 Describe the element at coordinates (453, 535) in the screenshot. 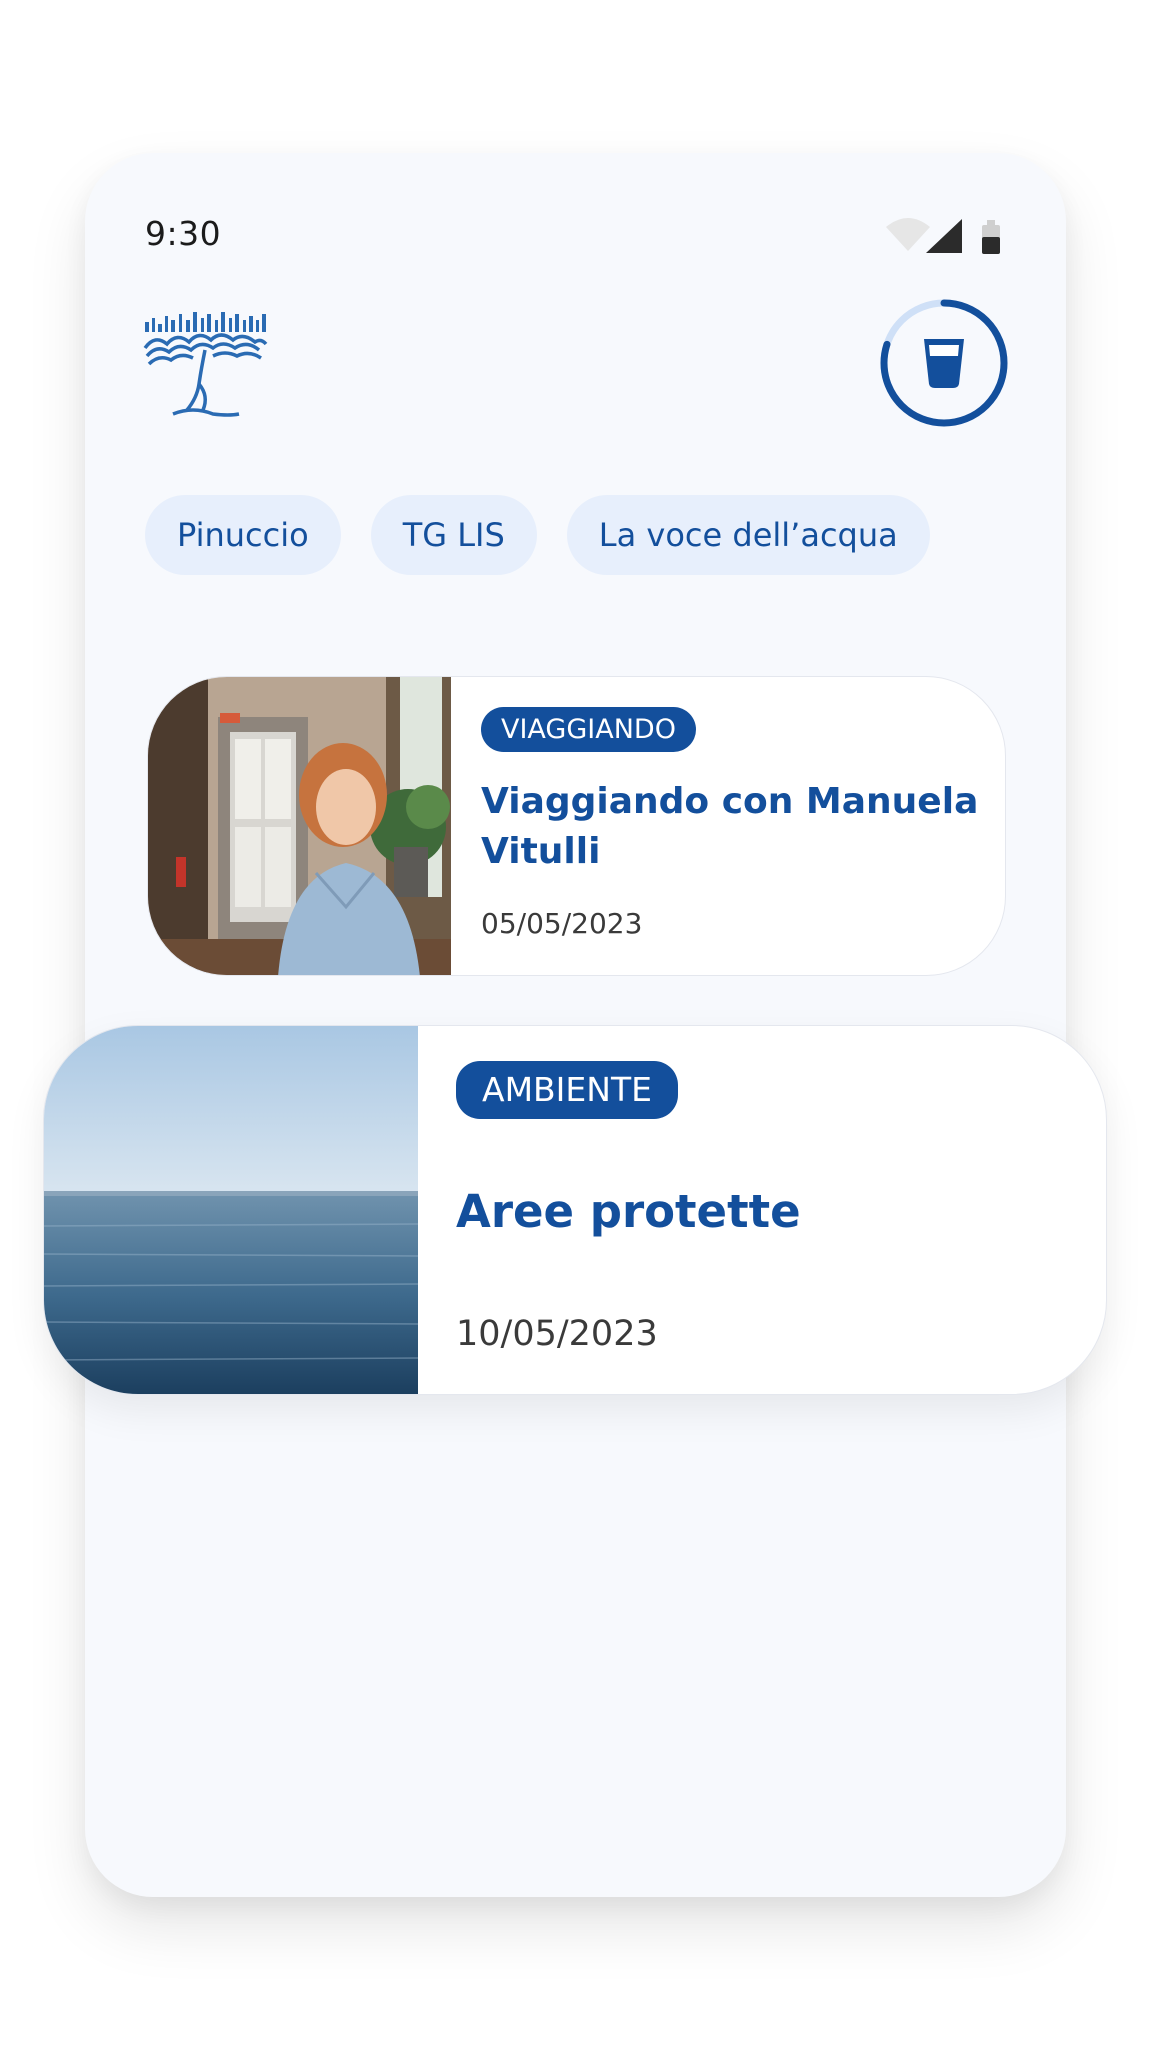

I see `chip-tg-lis: TG LIS` at that location.